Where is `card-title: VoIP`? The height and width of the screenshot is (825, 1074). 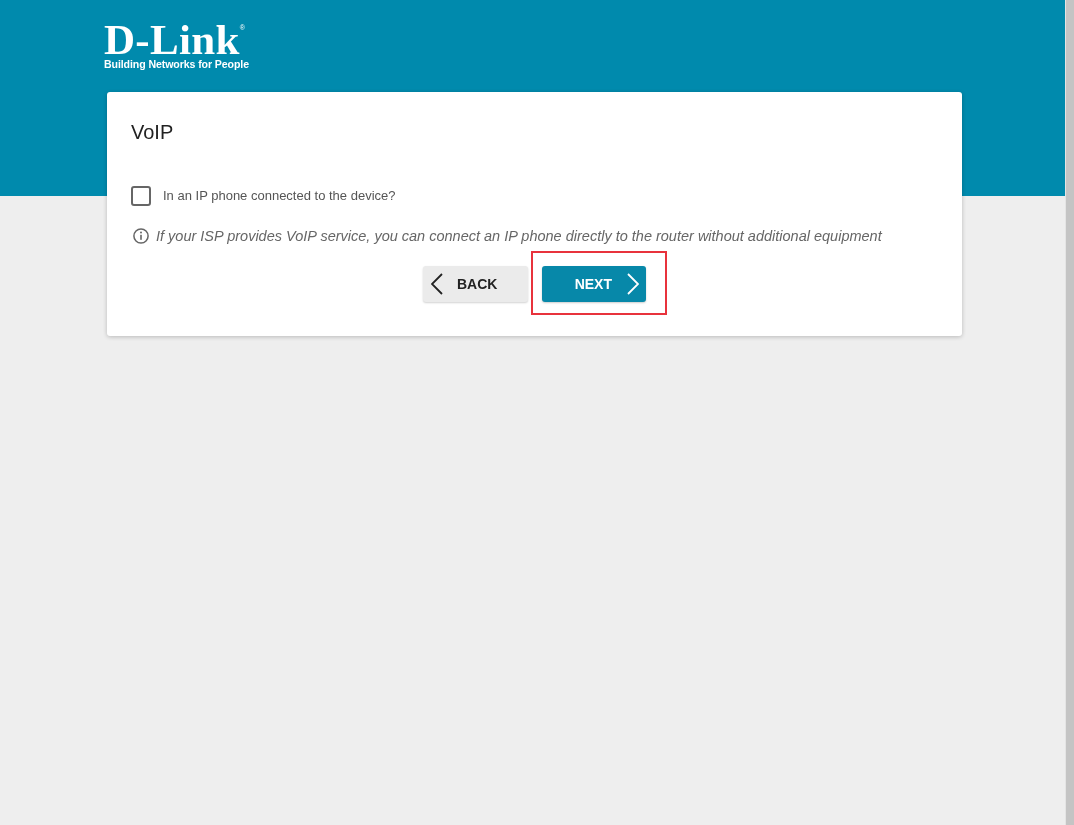 card-title: VoIP is located at coordinates (152, 132).